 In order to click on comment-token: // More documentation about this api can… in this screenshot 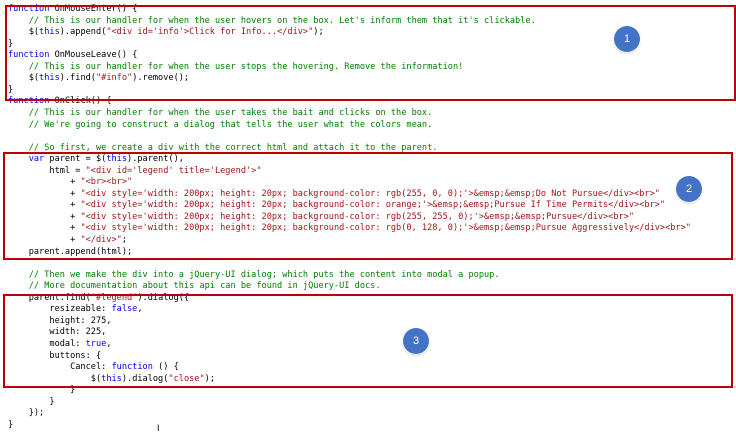, I will do `click(204, 286)`.